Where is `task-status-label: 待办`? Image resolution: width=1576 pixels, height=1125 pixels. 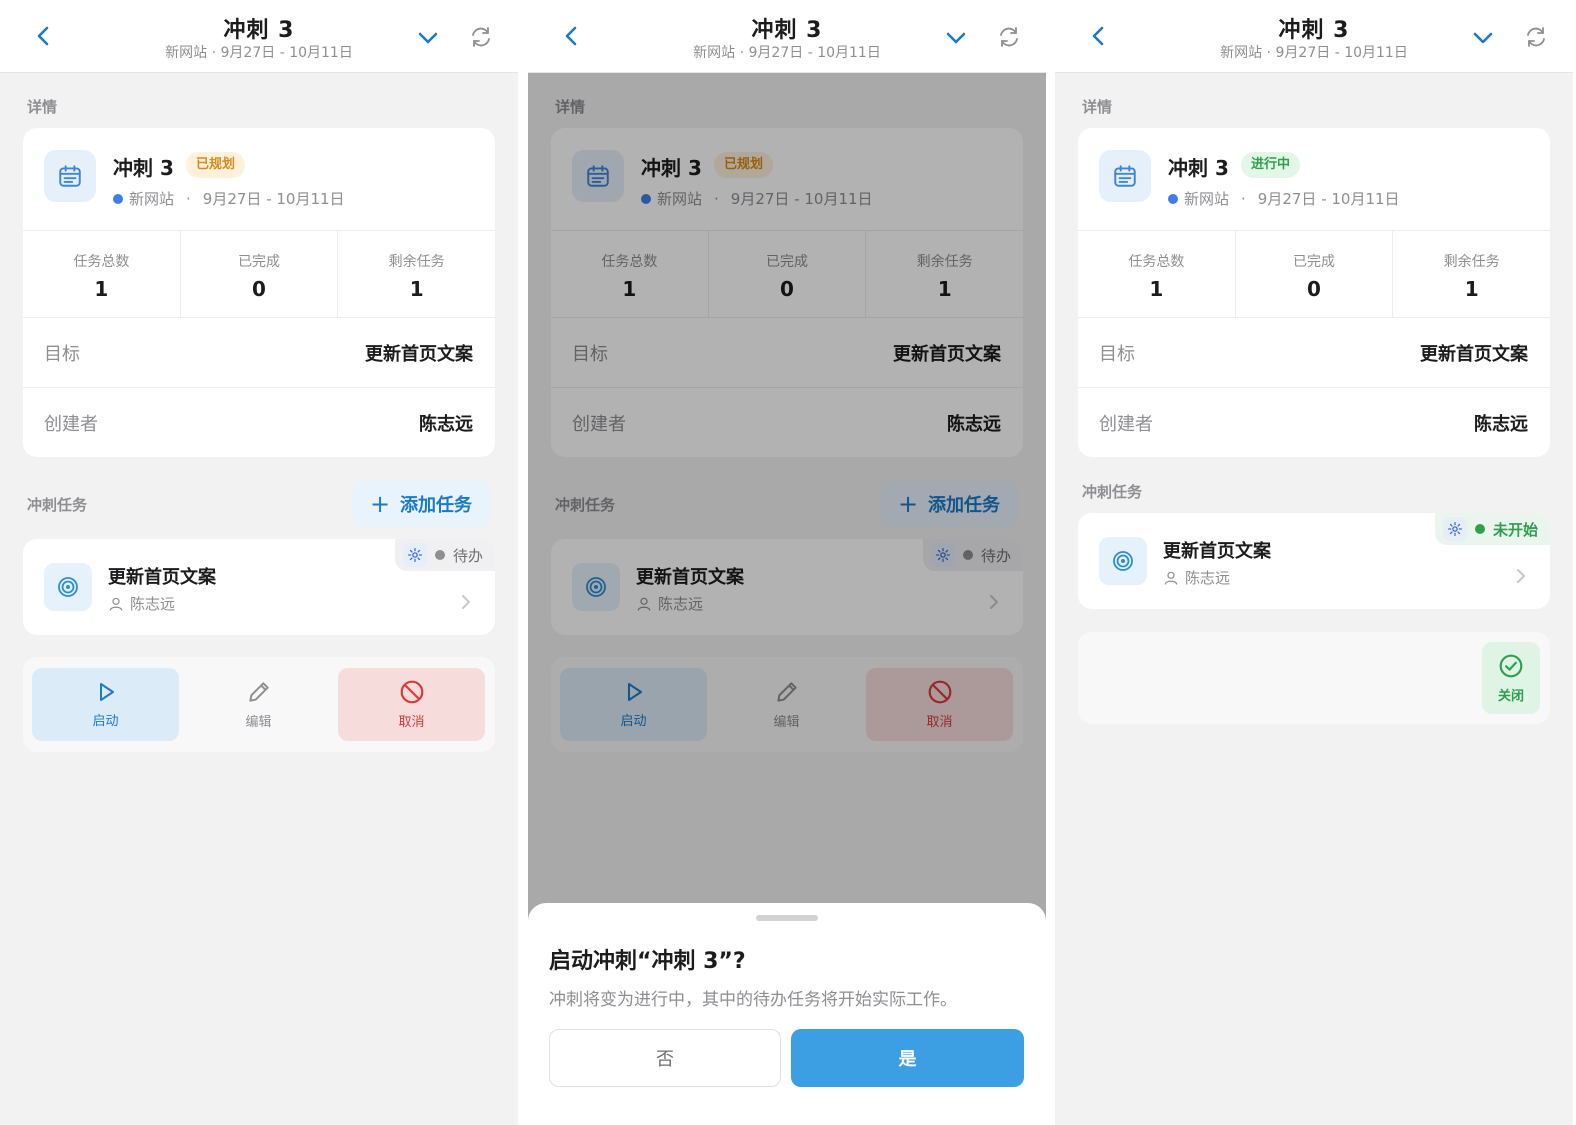 task-status-label: 待办 is located at coordinates (467, 555).